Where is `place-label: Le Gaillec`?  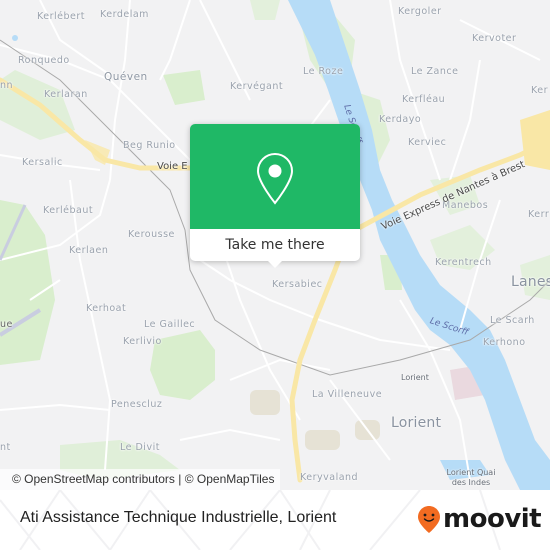
place-label: Le Gaillec is located at coordinates (170, 324).